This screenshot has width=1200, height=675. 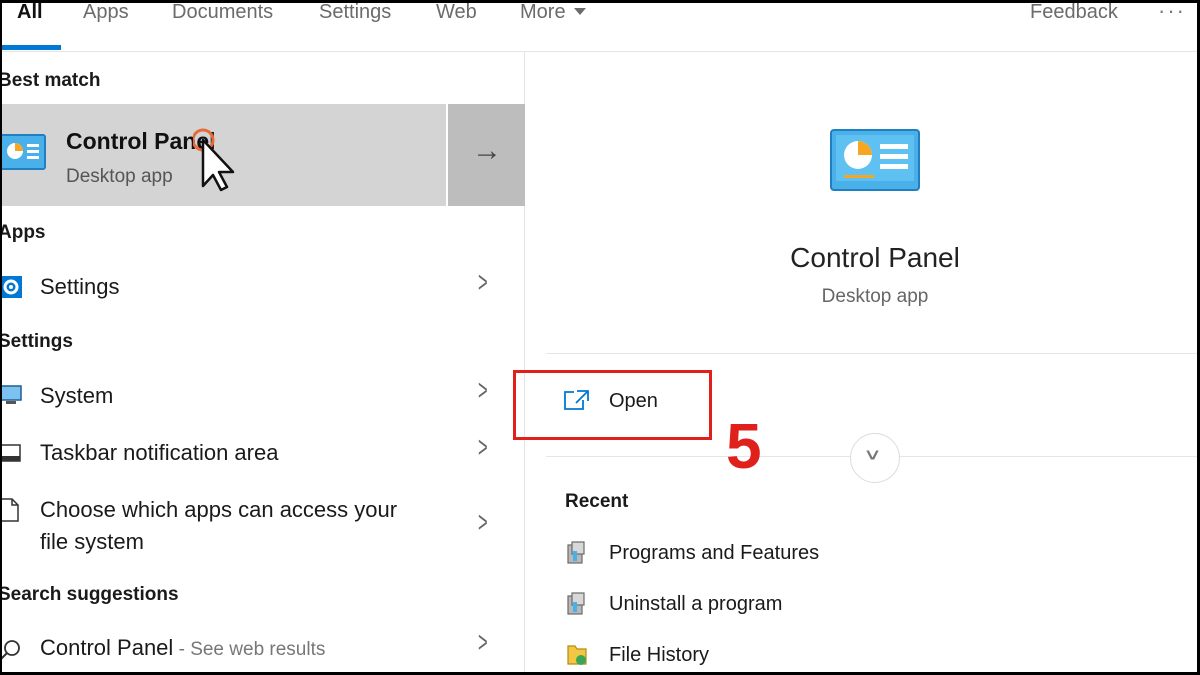 What do you see at coordinates (107, 647) in the screenshot?
I see `suggestion-label: Control Panel` at bounding box center [107, 647].